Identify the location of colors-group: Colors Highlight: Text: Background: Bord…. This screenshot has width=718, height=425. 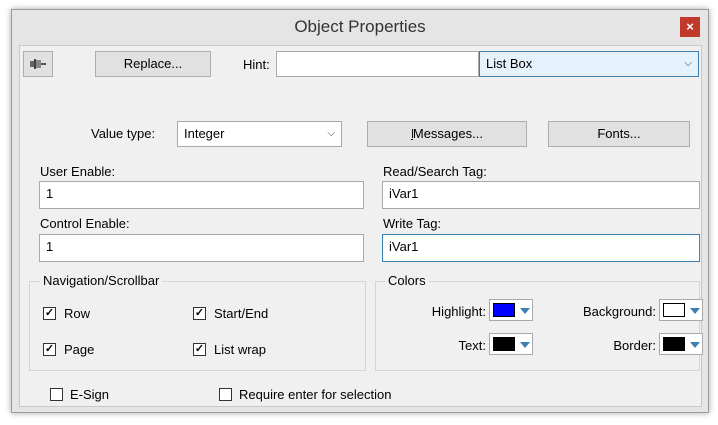
(539, 322).